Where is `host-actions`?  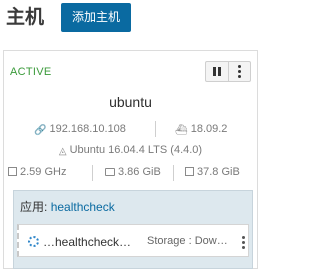 host-actions is located at coordinates (228, 71).